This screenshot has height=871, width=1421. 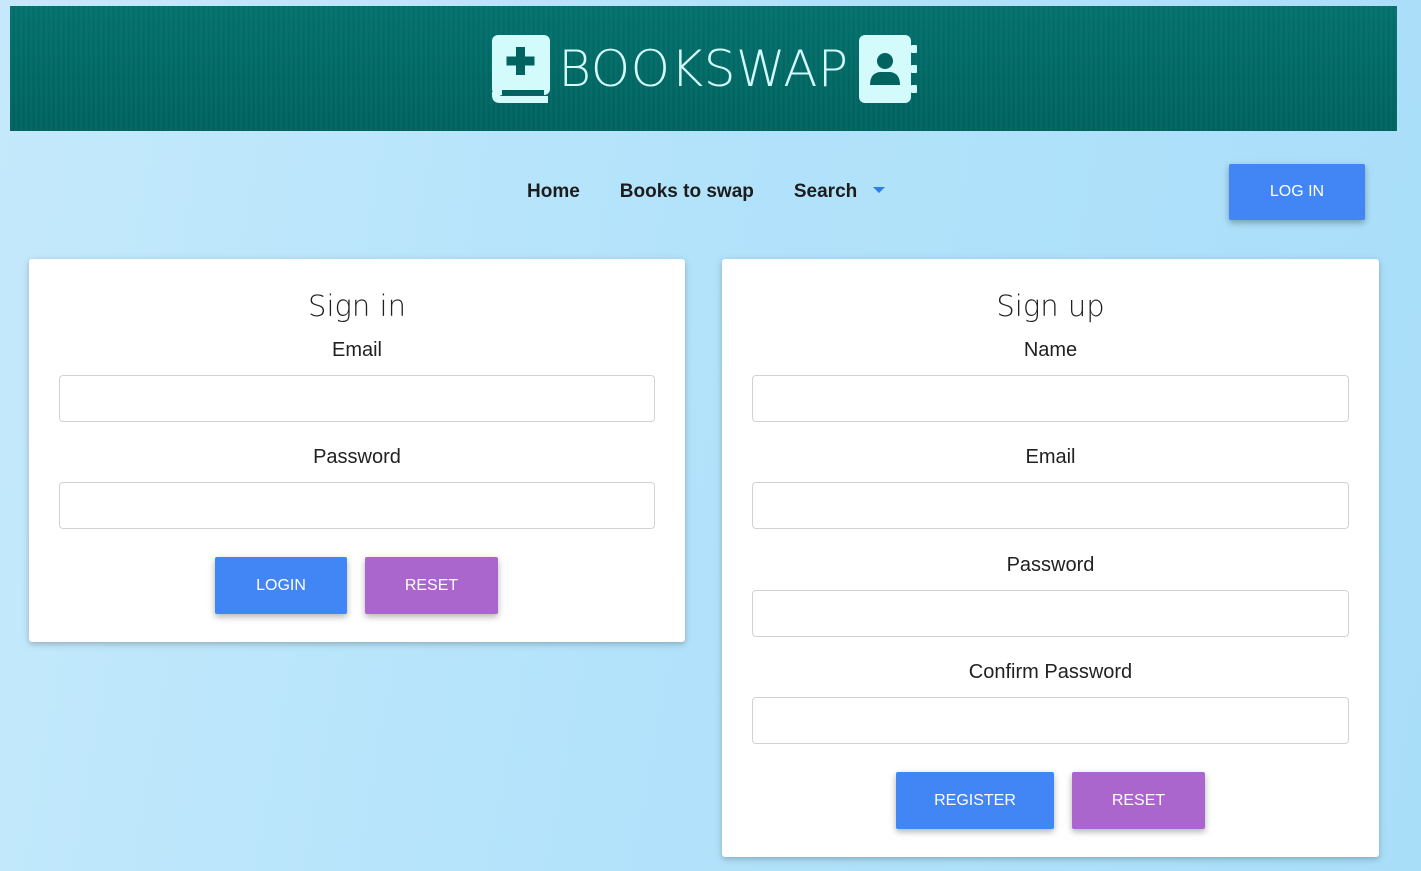 I want to click on signup-confirm-input, so click(x=1050, y=720).